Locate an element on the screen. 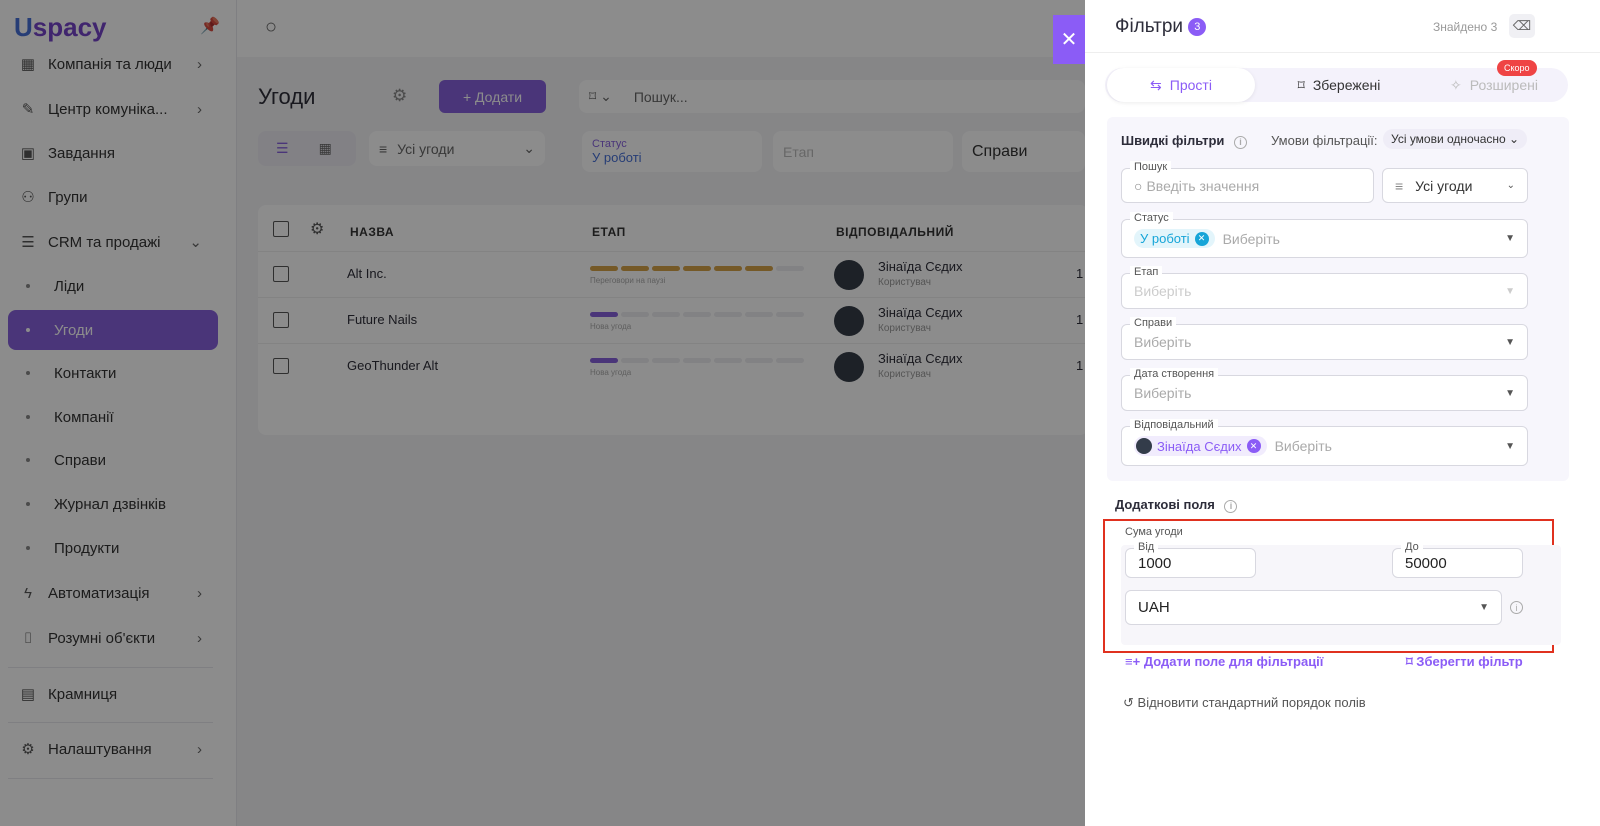 This screenshot has width=1600, height=826. stage-filter: Етап is located at coordinates (863, 151).